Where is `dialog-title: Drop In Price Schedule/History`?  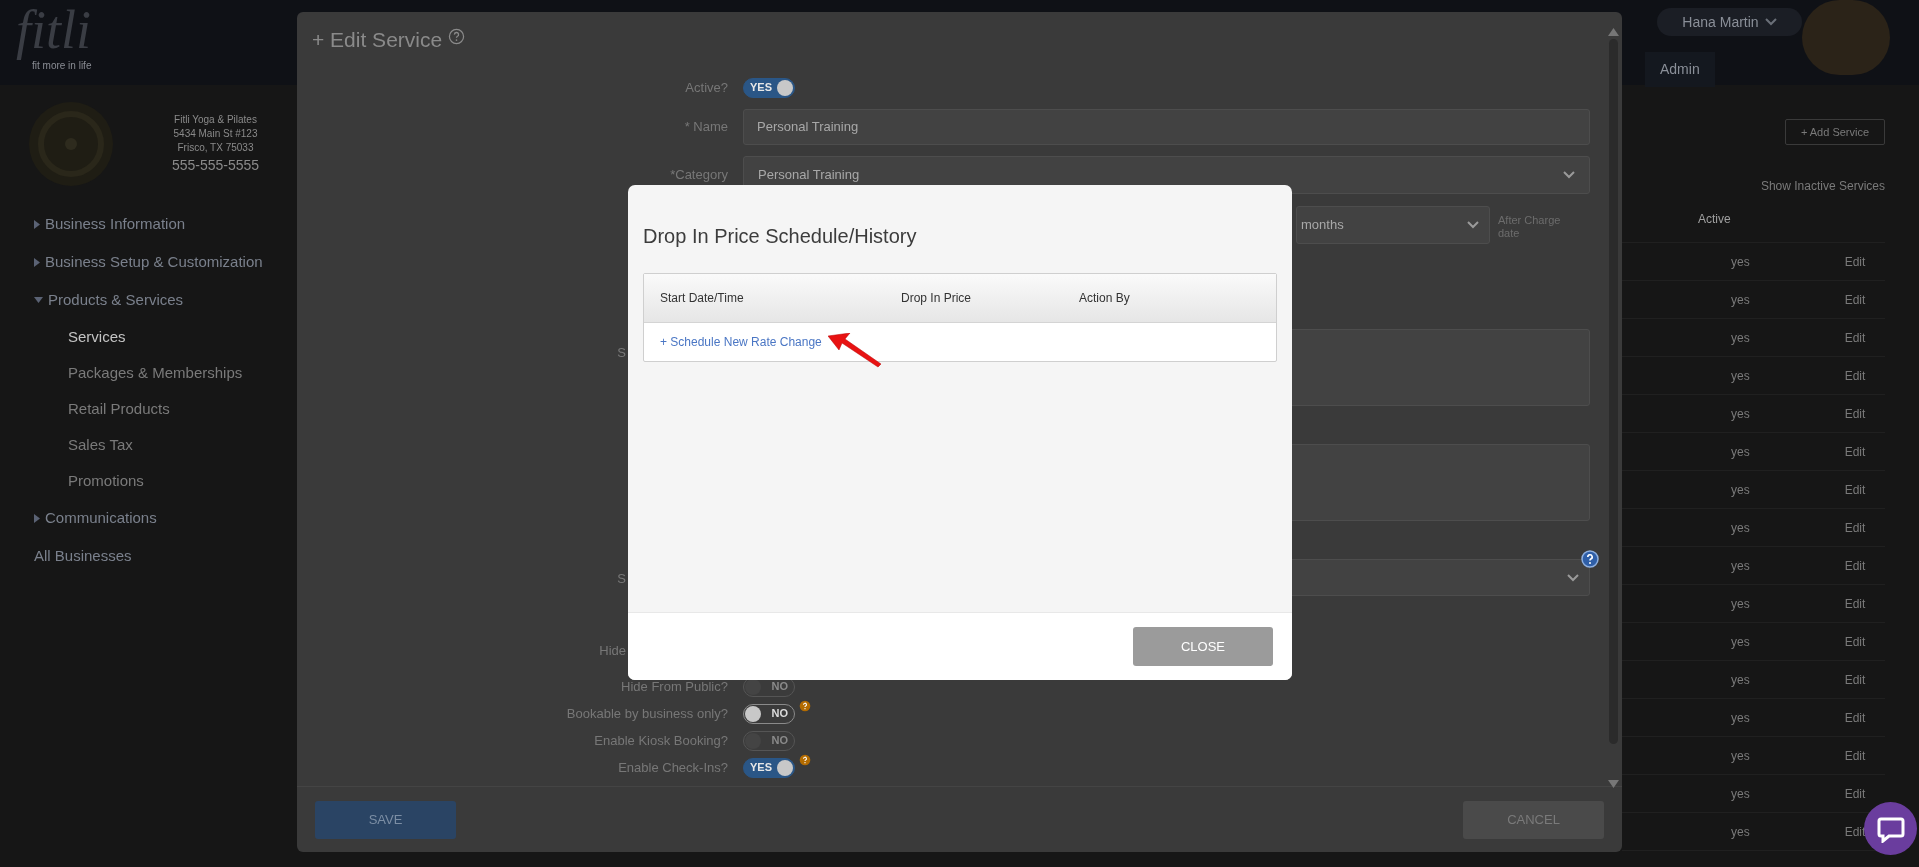
dialog-title: Drop In Price Schedule/History is located at coordinates (780, 236).